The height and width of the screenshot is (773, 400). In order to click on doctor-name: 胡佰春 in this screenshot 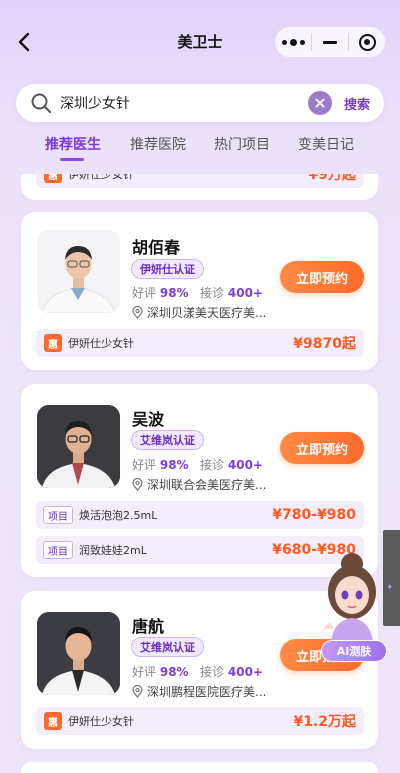, I will do `click(156, 247)`.